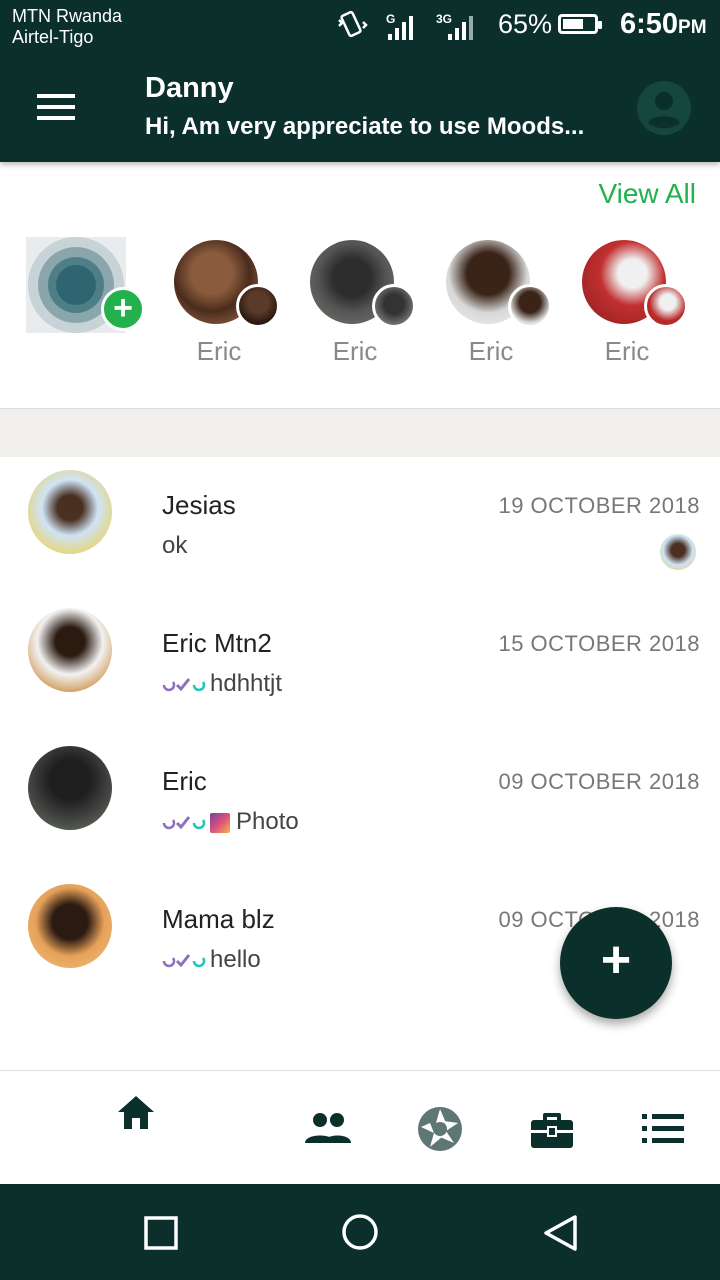 Image resolution: width=720 pixels, height=1280 pixels. Describe the element at coordinates (56, 107) in the screenshot. I see `menu-icon` at that location.